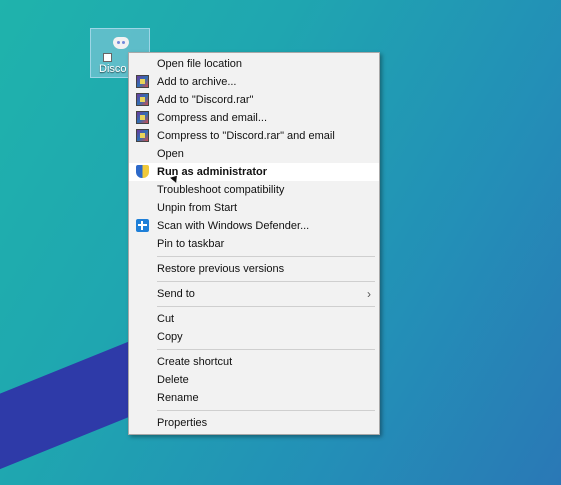 The height and width of the screenshot is (485, 561). Describe the element at coordinates (113, 69) in the screenshot. I see `desktop-icon-label: Disco` at that location.